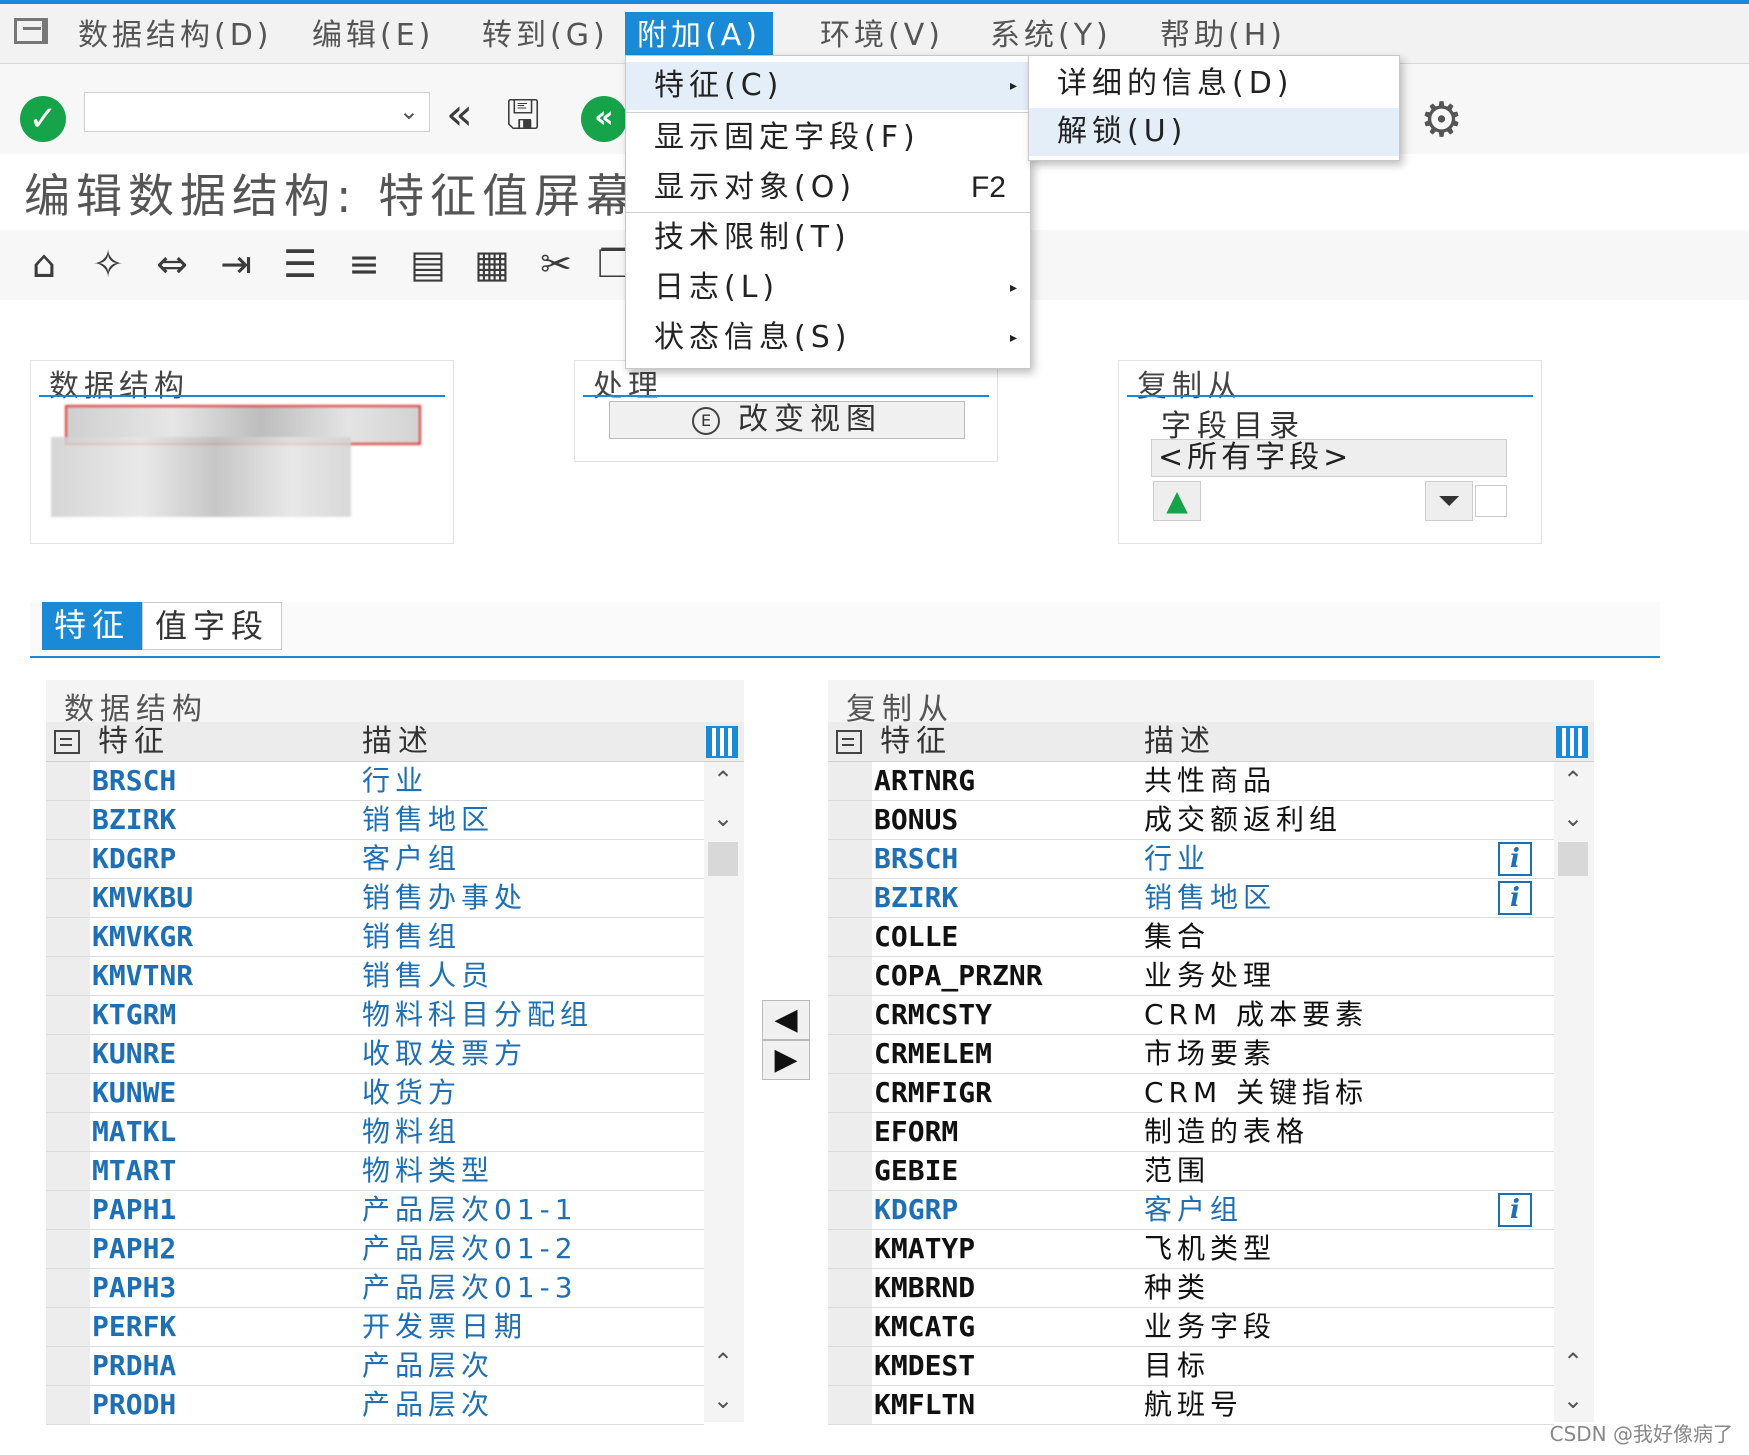 Image resolution: width=1749 pixels, height=1455 pixels. What do you see at coordinates (828, 288) in the screenshot?
I see `menu-item-log: 日志(L) ▸` at bounding box center [828, 288].